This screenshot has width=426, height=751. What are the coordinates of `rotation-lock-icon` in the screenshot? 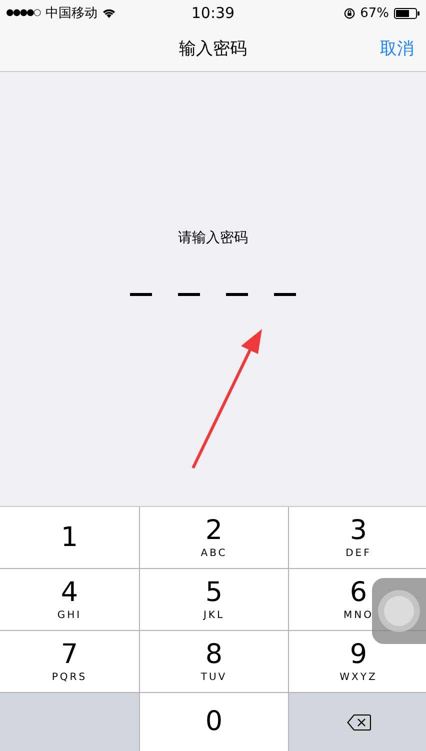 It's located at (350, 13).